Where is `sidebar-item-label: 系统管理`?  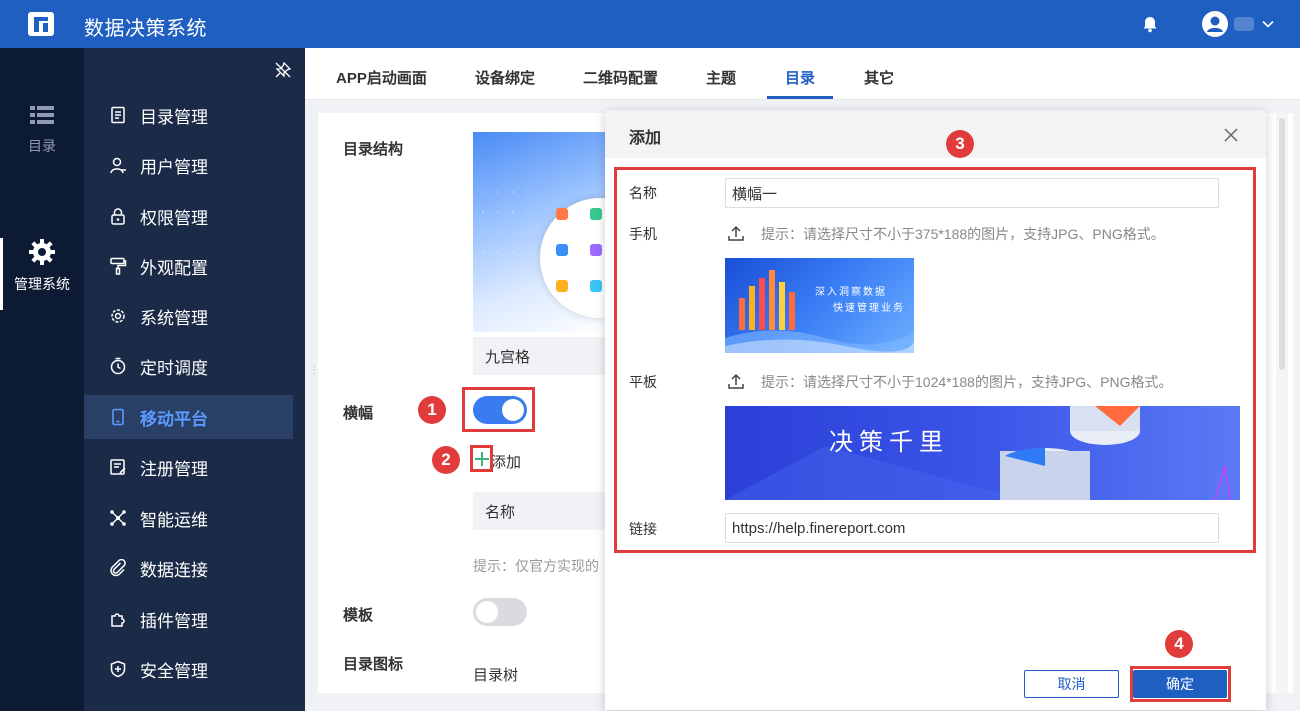 sidebar-item-label: 系统管理 is located at coordinates (174, 318).